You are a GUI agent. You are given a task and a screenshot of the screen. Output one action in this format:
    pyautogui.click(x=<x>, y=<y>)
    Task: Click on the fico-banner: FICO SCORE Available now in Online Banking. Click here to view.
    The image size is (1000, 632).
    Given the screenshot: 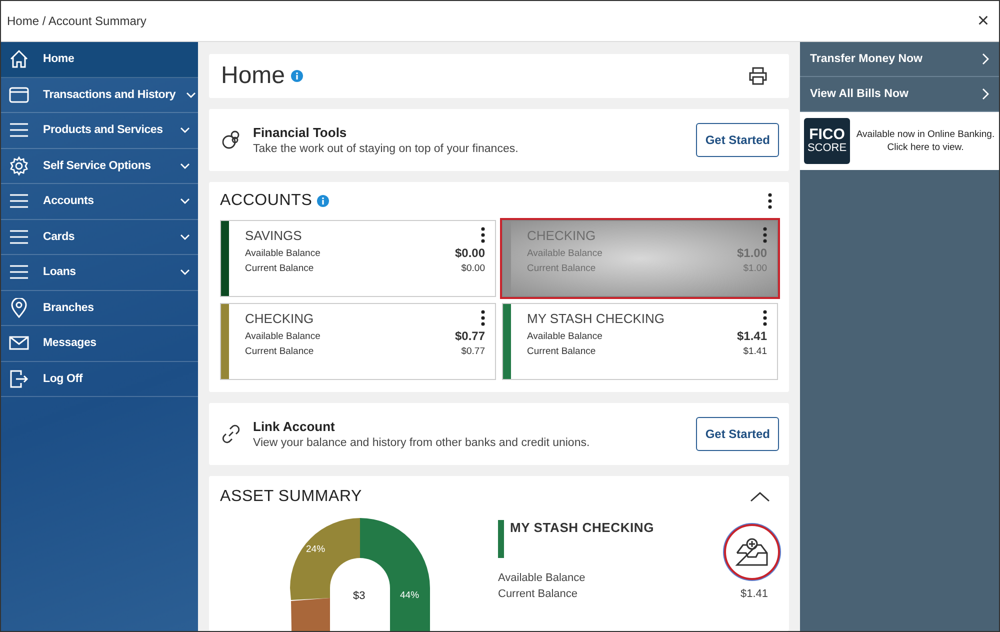 What is the action you would take?
    pyautogui.click(x=899, y=141)
    